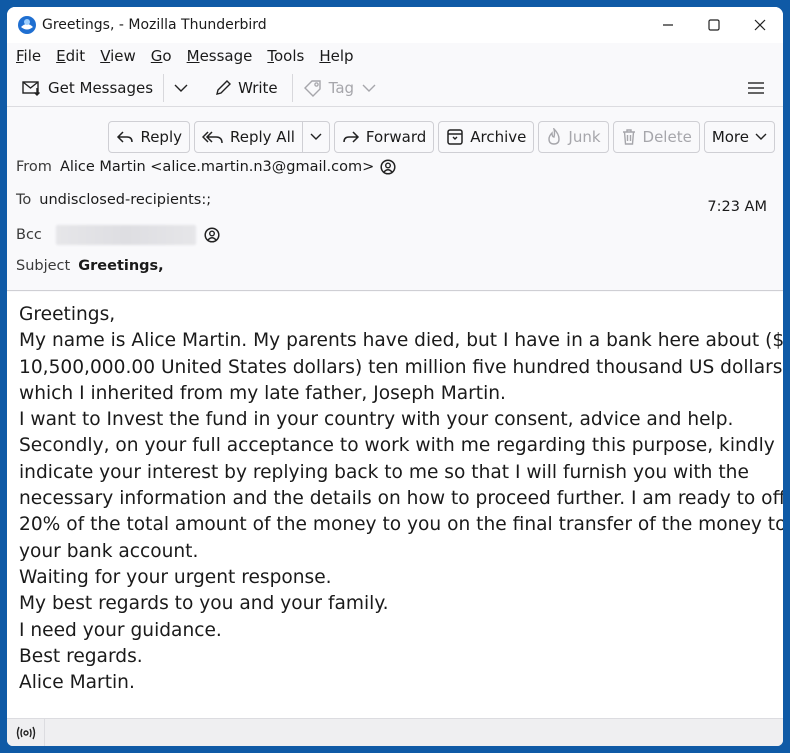 The image size is (790, 753). I want to click on from-value: Alice Martin <alice.martin.n3@gmail.com>, so click(217, 167).